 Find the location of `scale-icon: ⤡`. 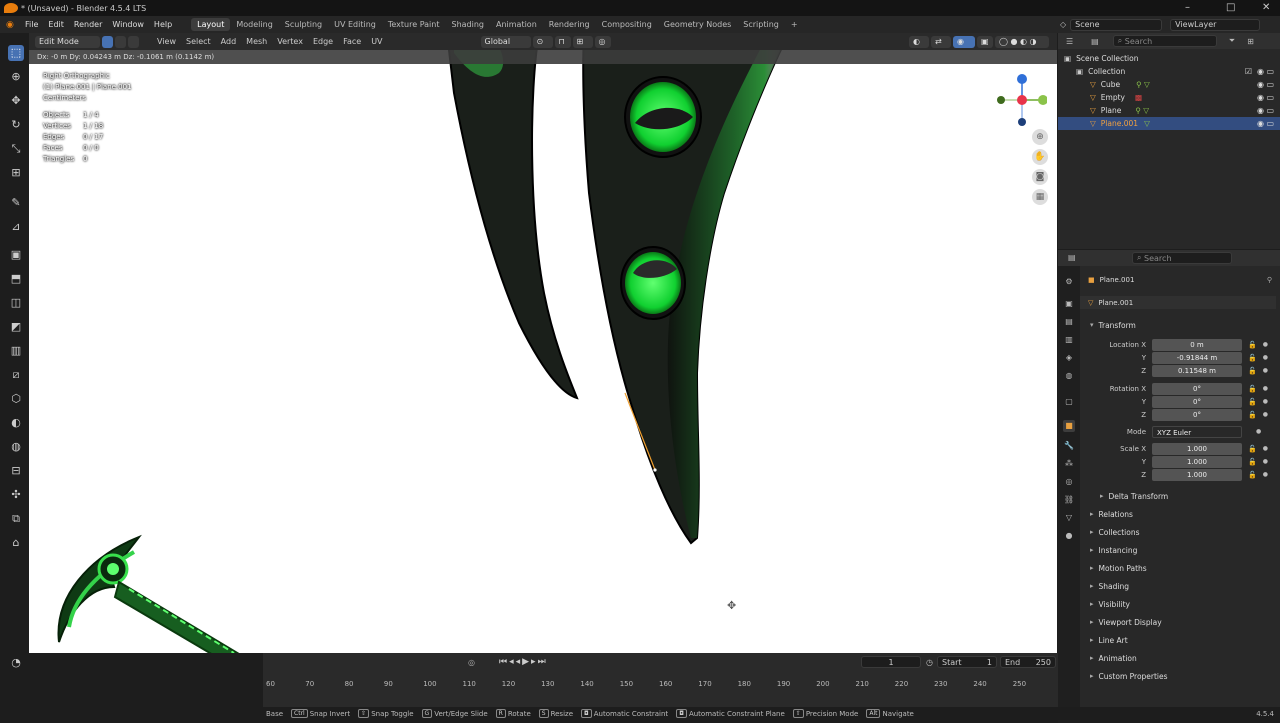

scale-icon: ⤡ is located at coordinates (16, 149).